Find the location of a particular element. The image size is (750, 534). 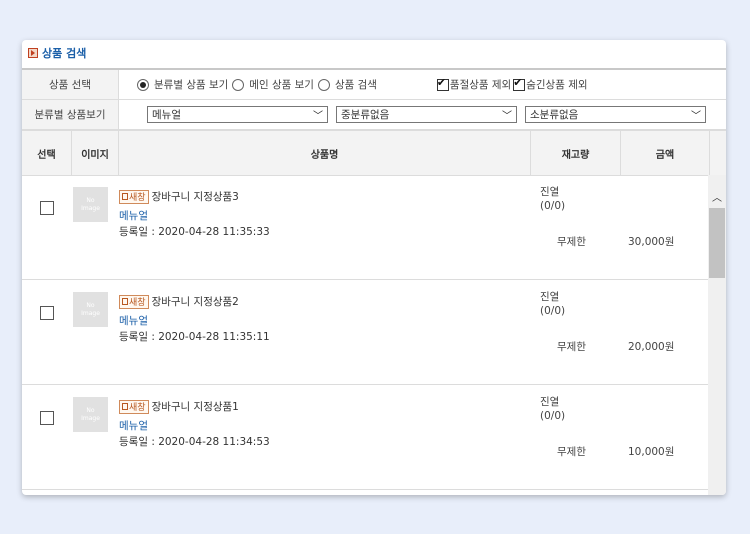

registration-date: 등록일 : 2020-04-28 11:35:33 is located at coordinates (194, 232).